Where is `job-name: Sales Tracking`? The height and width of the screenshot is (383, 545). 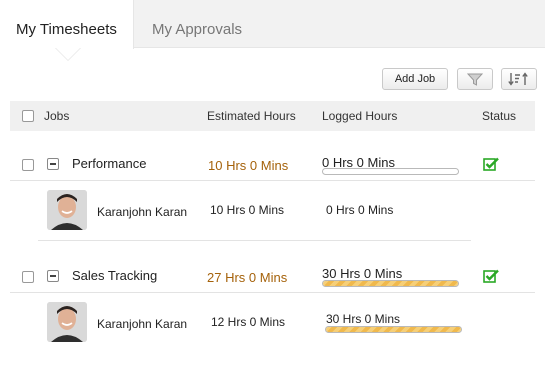 job-name: Sales Tracking is located at coordinates (114, 275).